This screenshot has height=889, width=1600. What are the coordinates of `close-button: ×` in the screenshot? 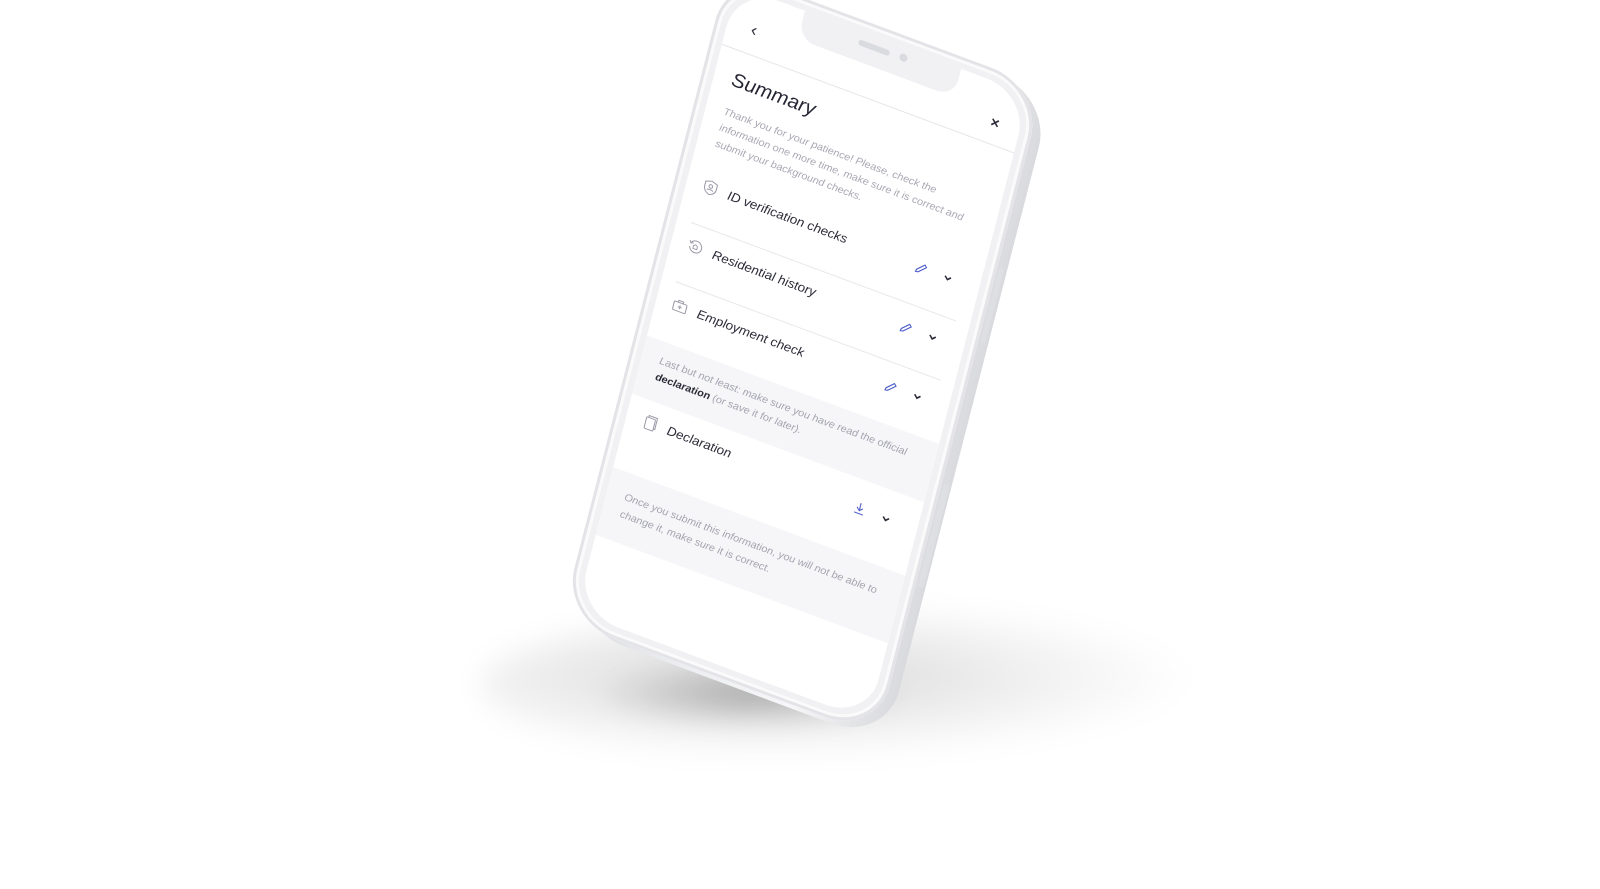 It's located at (995, 123).